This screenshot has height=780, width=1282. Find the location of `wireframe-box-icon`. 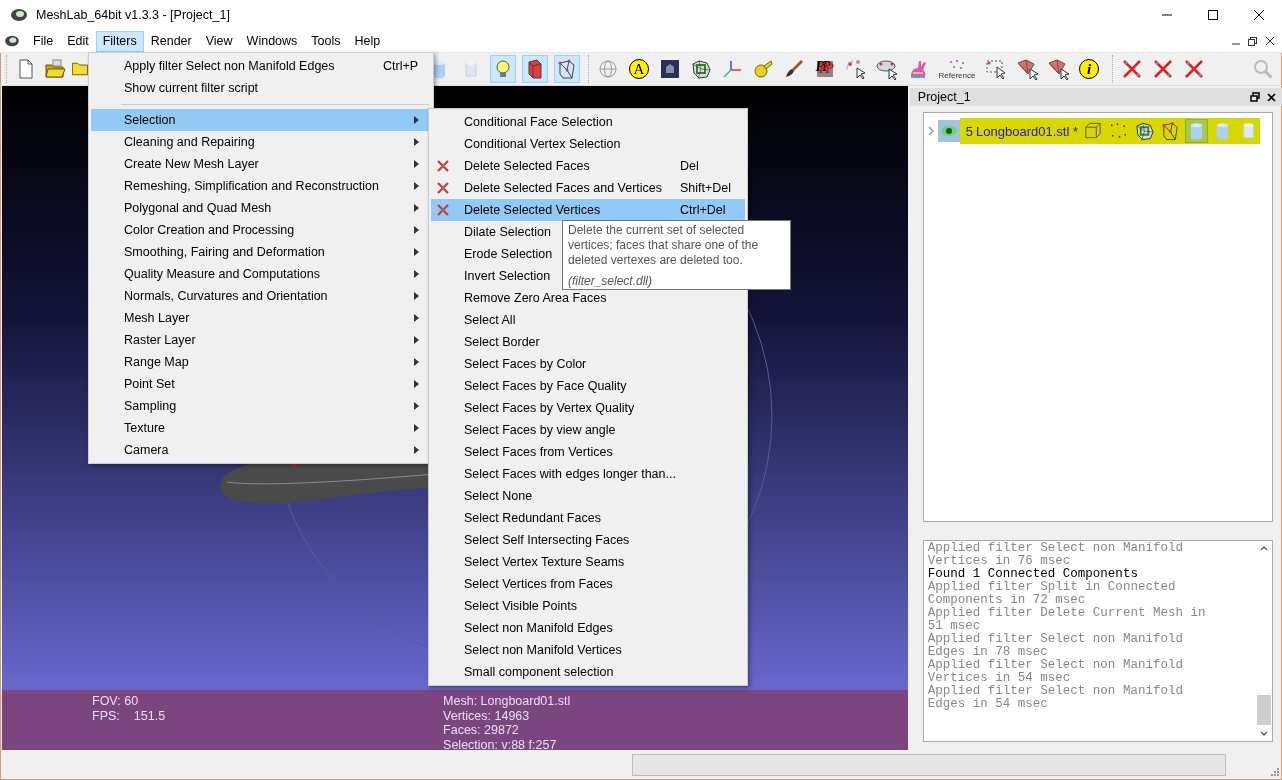

wireframe-box-icon is located at coordinates (567, 69).